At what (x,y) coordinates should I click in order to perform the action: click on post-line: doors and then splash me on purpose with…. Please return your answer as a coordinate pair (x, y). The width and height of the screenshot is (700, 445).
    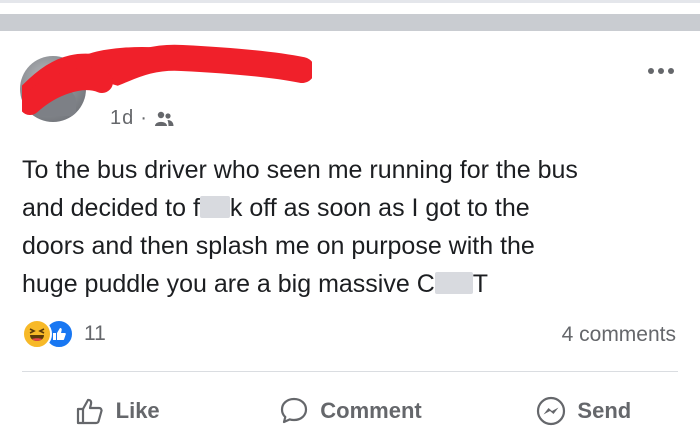
    Looking at the image, I should click on (278, 246).